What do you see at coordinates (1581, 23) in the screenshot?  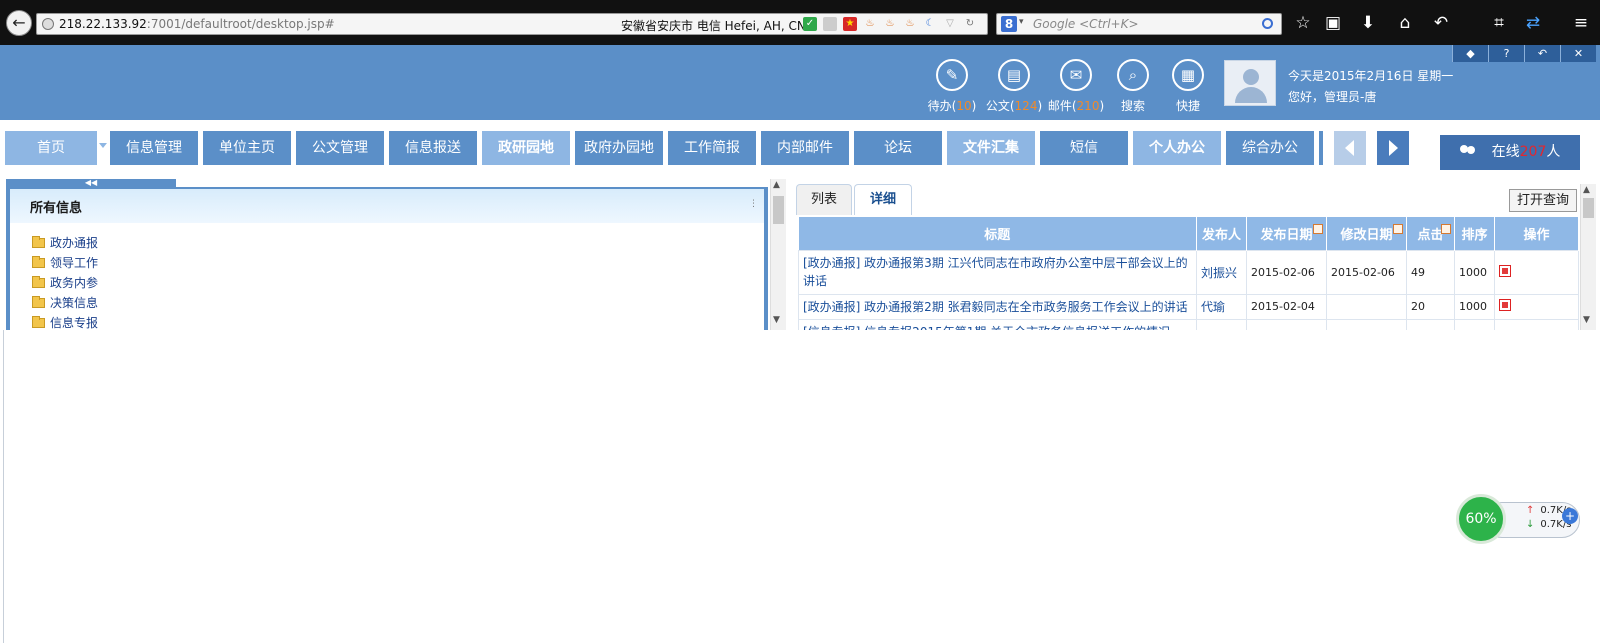 I see `menu-icon: ≡` at bounding box center [1581, 23].